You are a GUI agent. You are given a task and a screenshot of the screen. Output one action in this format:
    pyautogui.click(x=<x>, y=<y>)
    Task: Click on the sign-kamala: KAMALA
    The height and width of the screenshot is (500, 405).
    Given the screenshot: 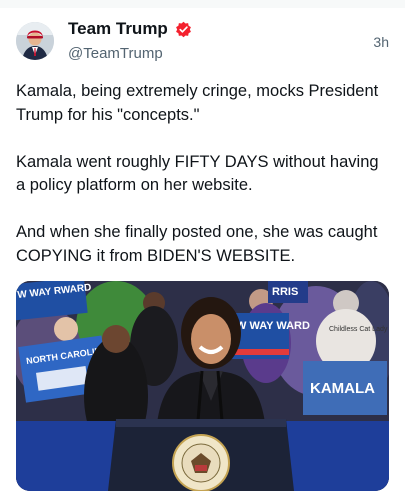 What is the action you would take?
    pyautogui.click(x=345, y=388)
    